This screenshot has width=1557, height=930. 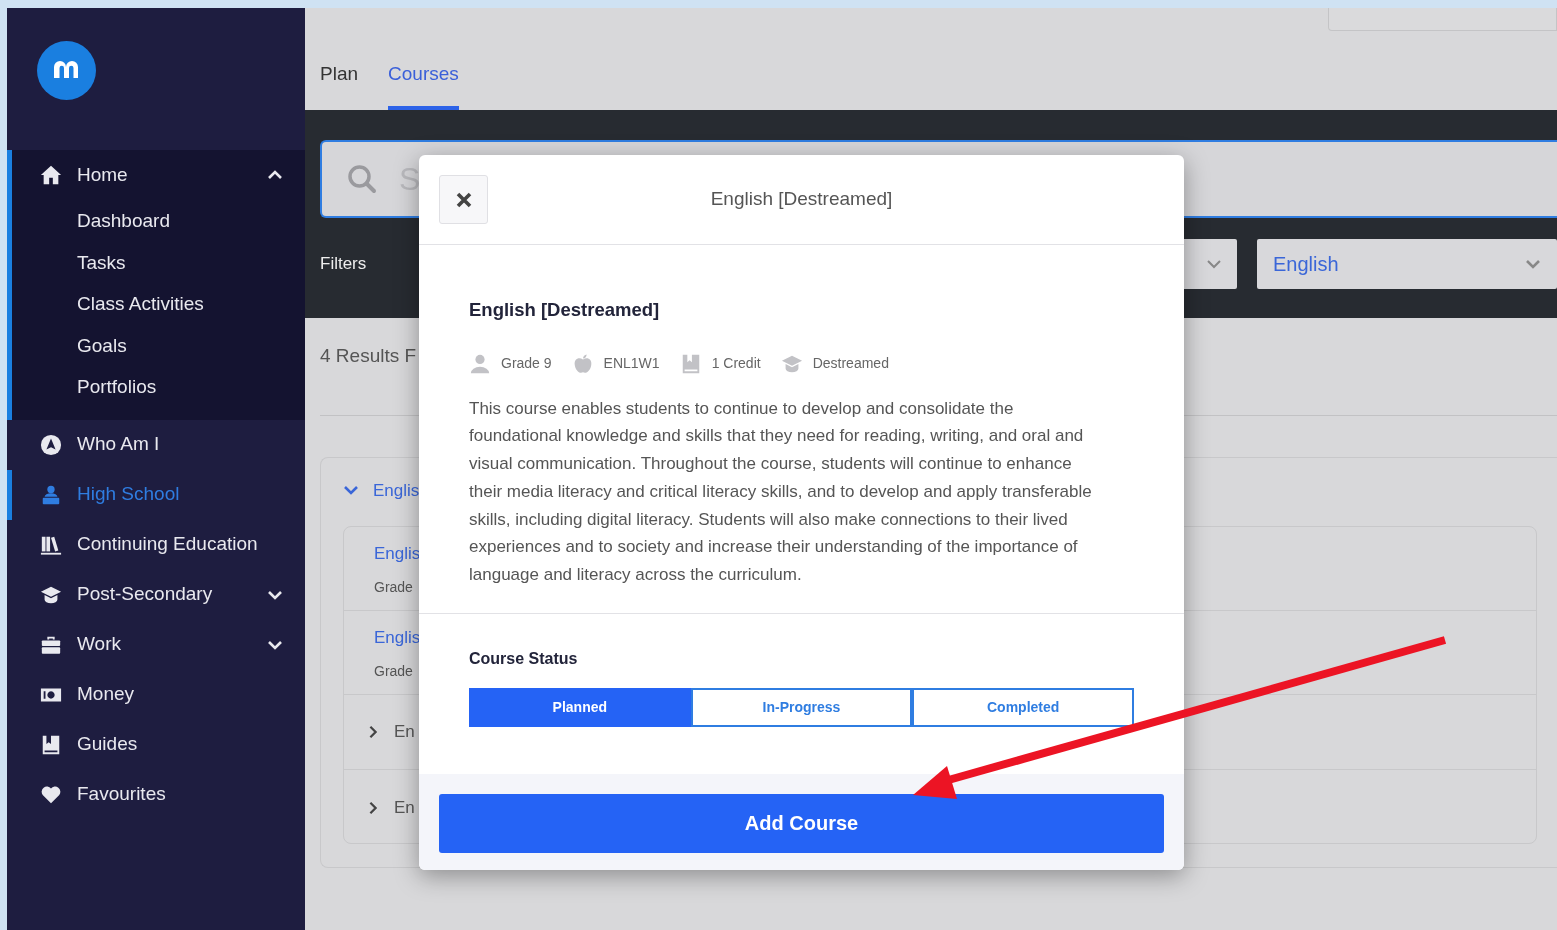 I want to click on course-meta-text: 1 Credit, so click(x=736, y=364).